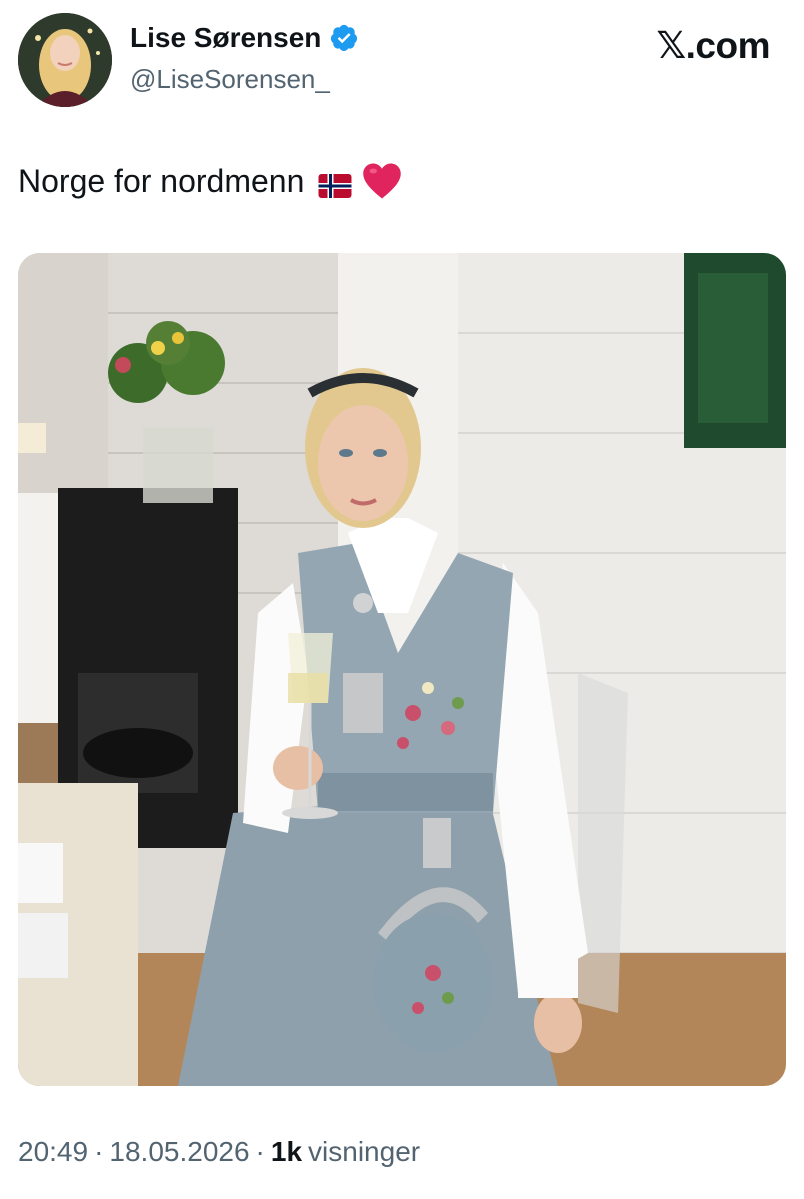  What do you see at coordinates (225, 38) in the screenshot?
I see `display-name: Lise Sørensen` at bounding box center [225, 38].